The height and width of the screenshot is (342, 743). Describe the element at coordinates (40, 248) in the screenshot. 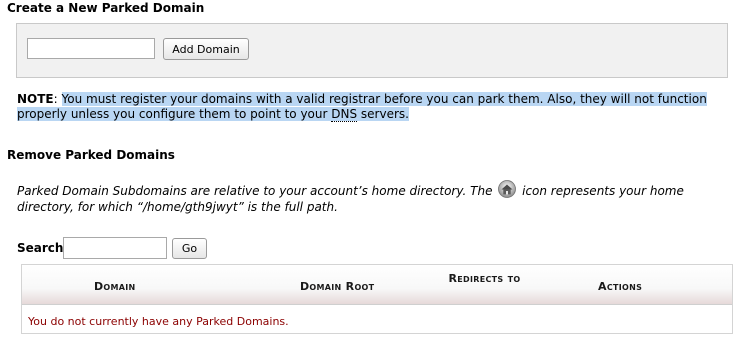

I see `search-label: Search` at that location.